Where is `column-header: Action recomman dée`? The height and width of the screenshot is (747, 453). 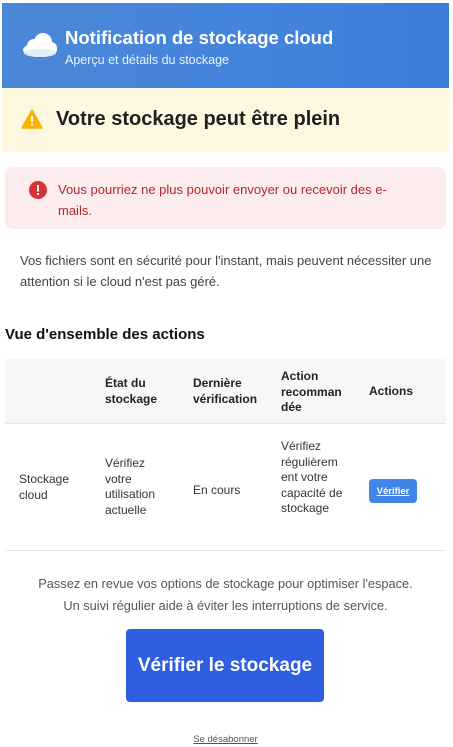
column-header: Action recomman dée is located at coordinates (311, 391).